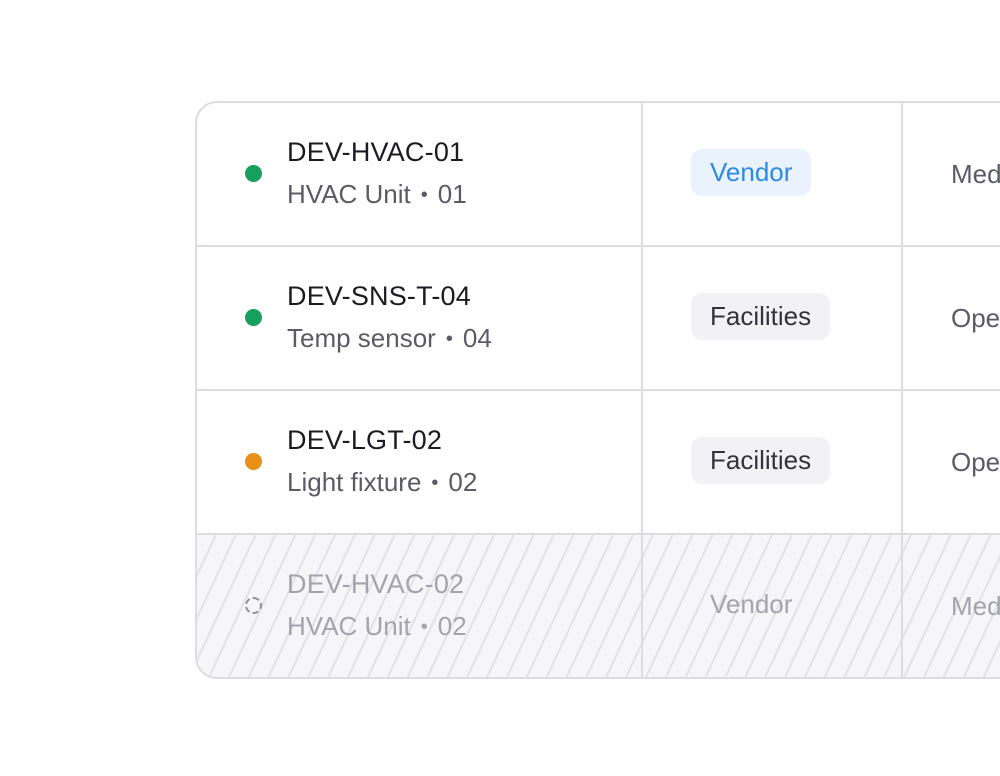 This screenshot has width=1000, height=776. What do you see at coordinates (361, 338) in the screenshot?
I see `device-type: Temp sensor` at bounding box center [361, 338].